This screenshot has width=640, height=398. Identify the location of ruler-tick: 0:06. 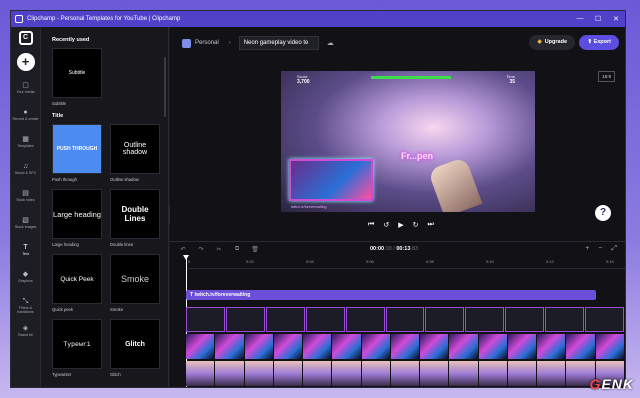
(370, 261).